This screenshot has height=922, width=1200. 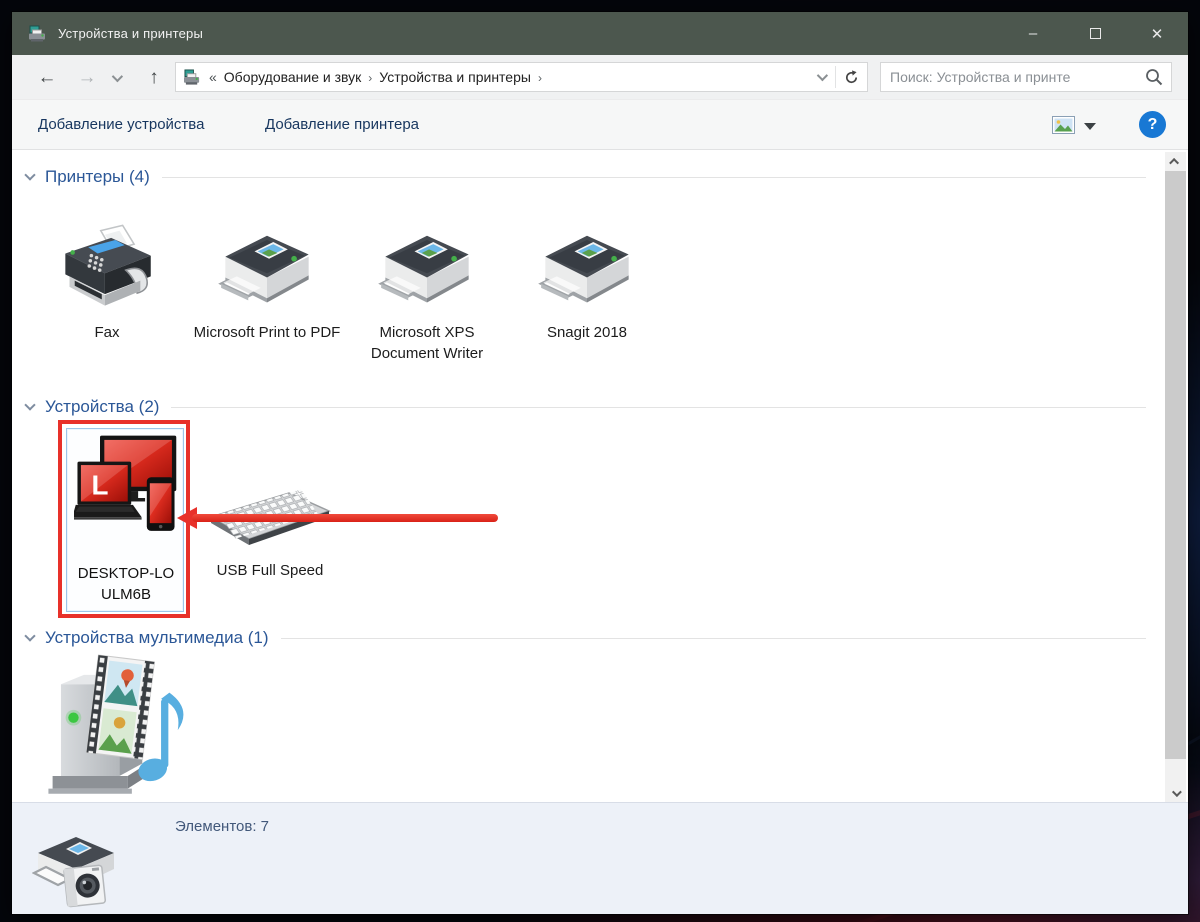 I want to click on window-title: Устройства и принтеры, so click(x=131, y=33).